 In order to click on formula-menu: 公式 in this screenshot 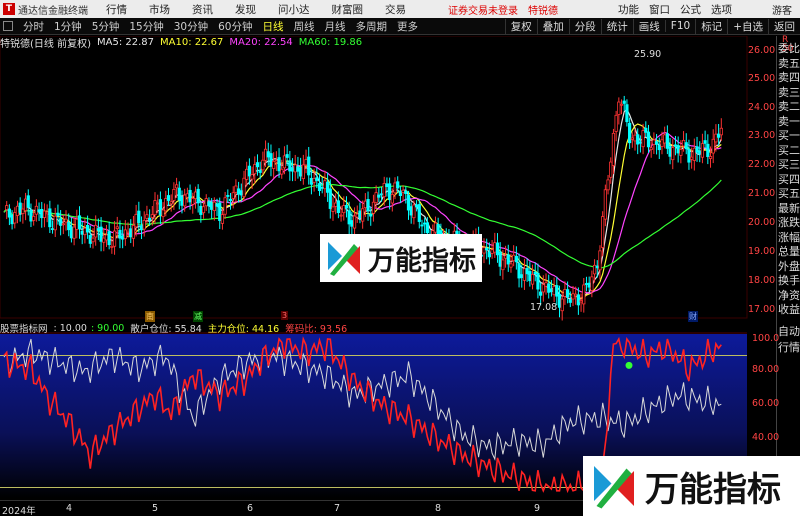, I will do `click(690, 9)`.